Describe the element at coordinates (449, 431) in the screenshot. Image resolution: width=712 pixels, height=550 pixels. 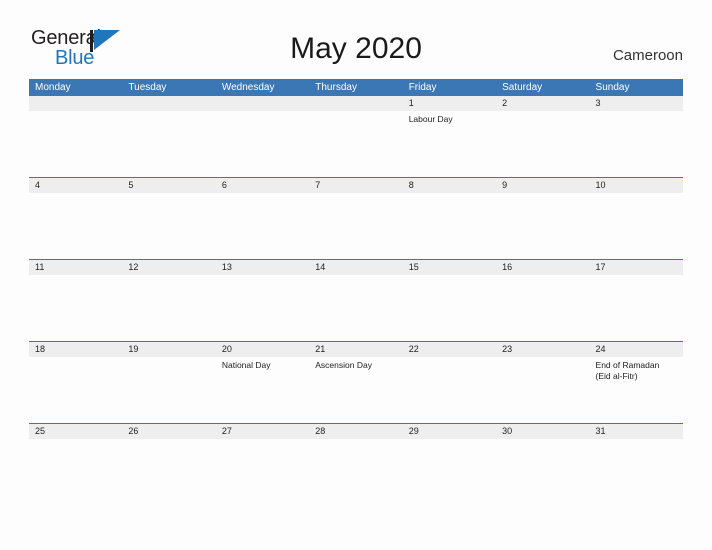
I see `day-number: 29` at that location.